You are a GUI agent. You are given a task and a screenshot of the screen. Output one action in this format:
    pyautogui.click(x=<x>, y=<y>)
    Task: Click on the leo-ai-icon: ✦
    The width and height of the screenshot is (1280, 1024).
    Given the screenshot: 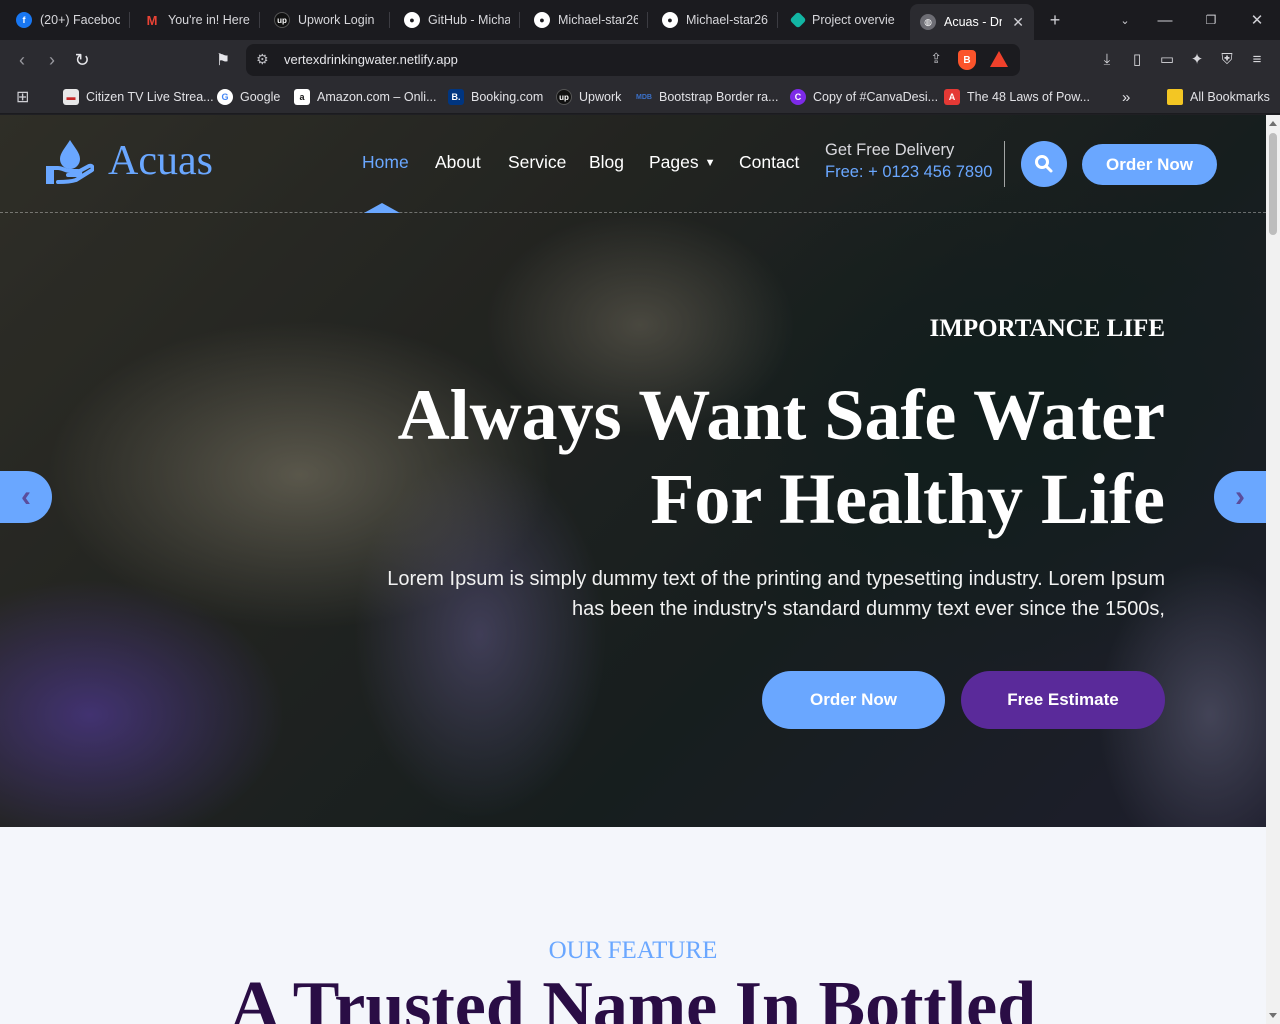 What is the action you would take?
    pyautogui.click(x=1197, y=59)
    